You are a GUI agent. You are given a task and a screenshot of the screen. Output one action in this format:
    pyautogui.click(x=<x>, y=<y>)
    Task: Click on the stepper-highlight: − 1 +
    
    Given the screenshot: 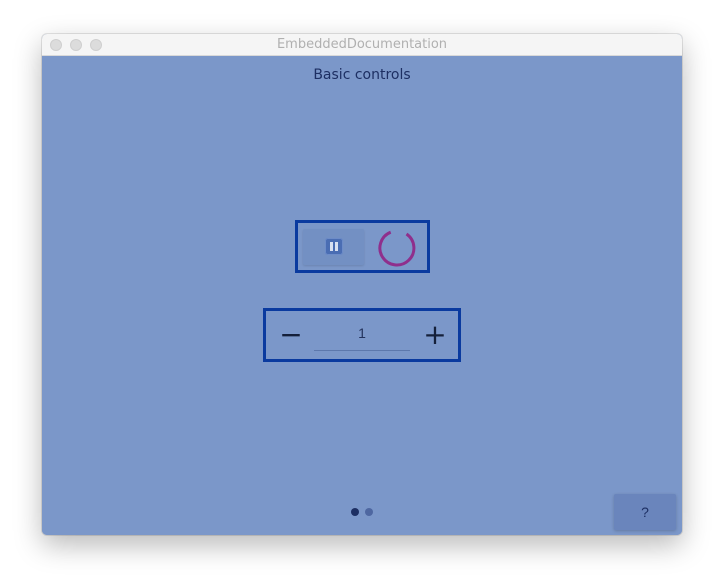 What is the action you would take?
    pyautogui.click(x=362, y=335)
    